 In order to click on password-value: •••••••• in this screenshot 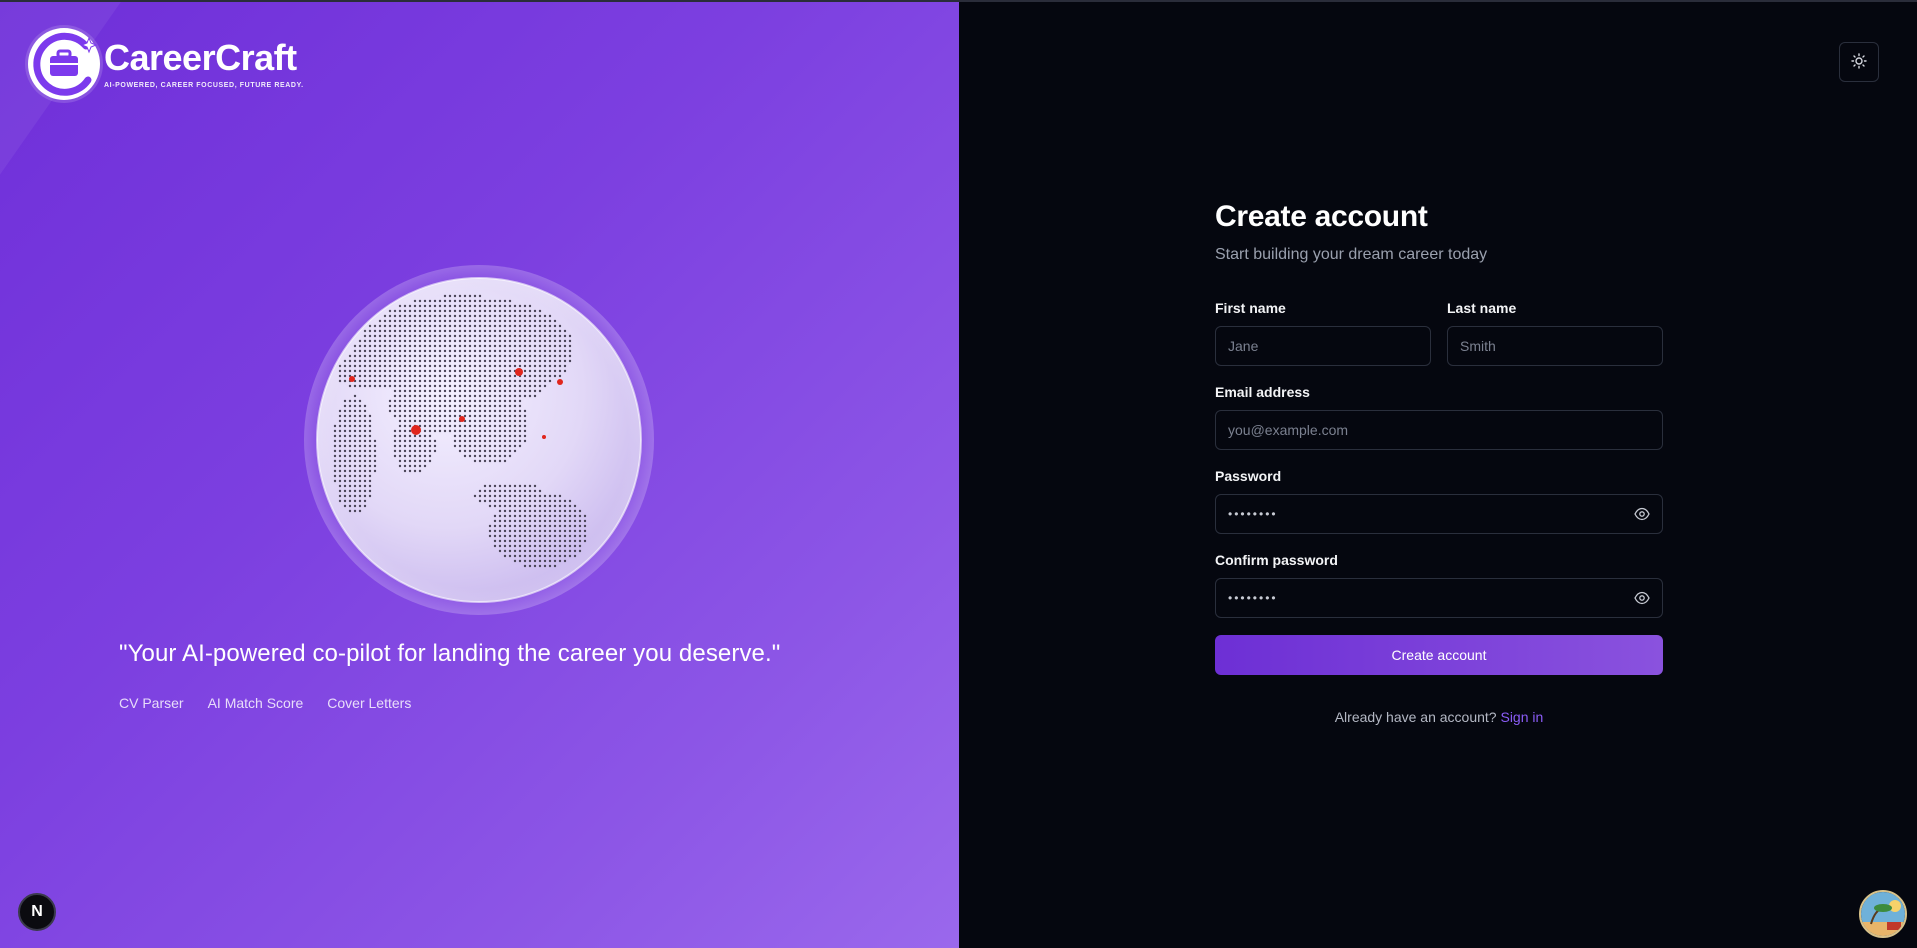, I will do `click(1253, 514)`.